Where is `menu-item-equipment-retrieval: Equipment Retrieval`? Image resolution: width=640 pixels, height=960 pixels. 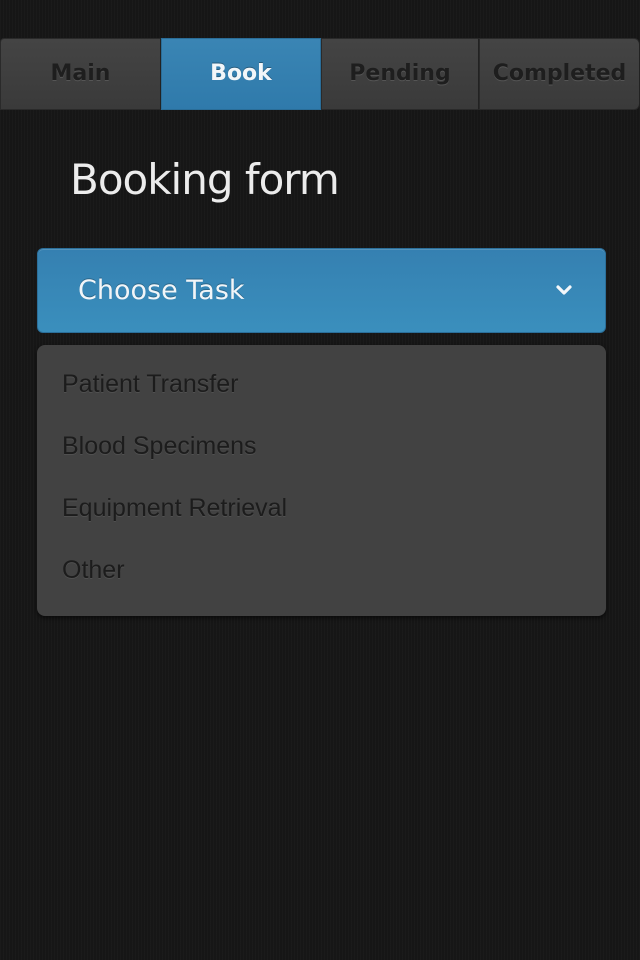 menu-item-equipment-retrieval: Equipment Retrieval is located at coordinates (321, 508).